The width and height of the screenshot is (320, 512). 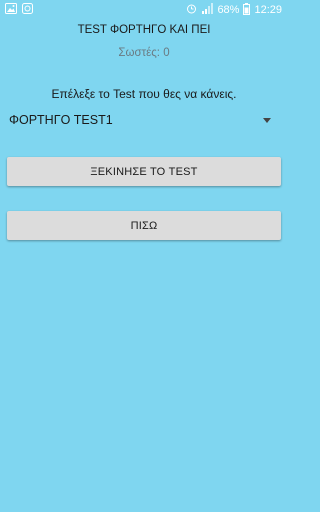 What do you see at coordinates (268, 10) in the screenshot?
I see `clock: 12:29` at bounding box center [268, 10].